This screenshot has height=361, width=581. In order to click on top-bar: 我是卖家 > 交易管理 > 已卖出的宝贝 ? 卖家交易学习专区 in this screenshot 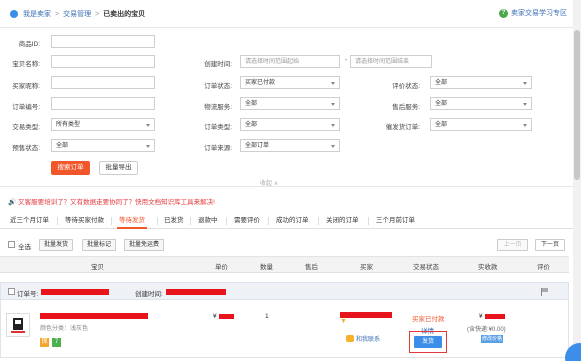, I will do `click(290, 14)`.